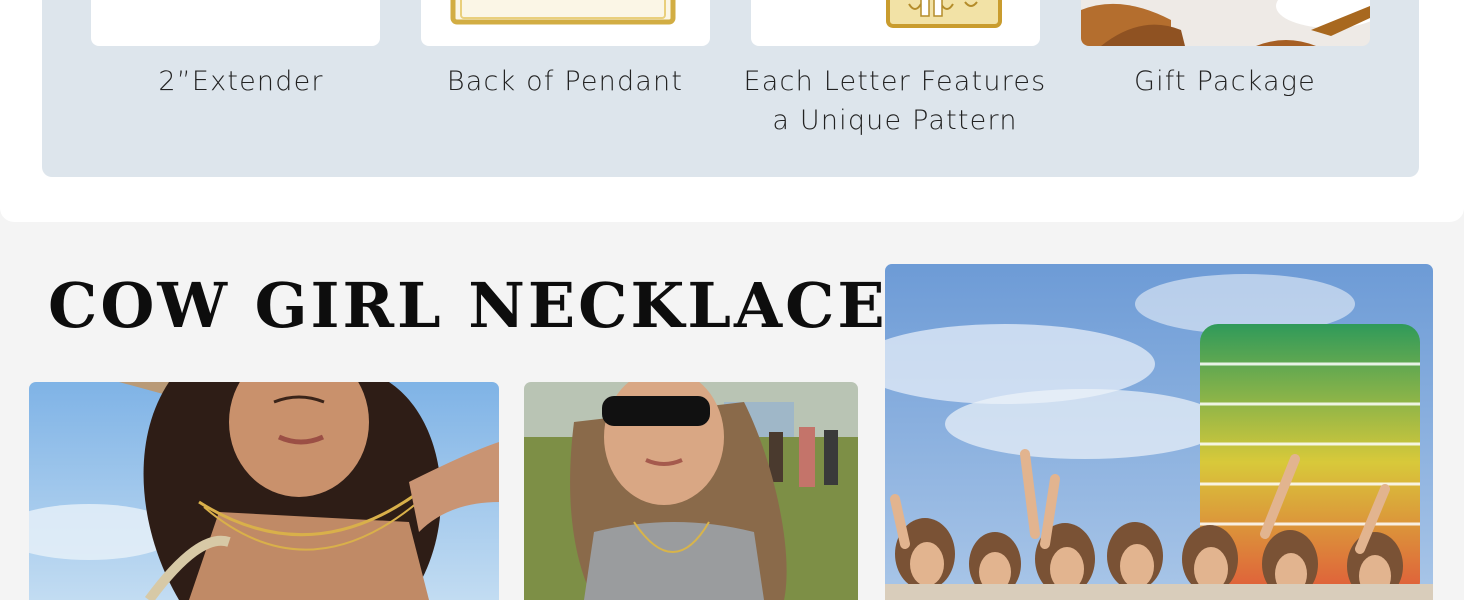  Describe the element at coordinates (264, 491) in the screenshot. I see `photo-woman-cowboy-hat` at that location.